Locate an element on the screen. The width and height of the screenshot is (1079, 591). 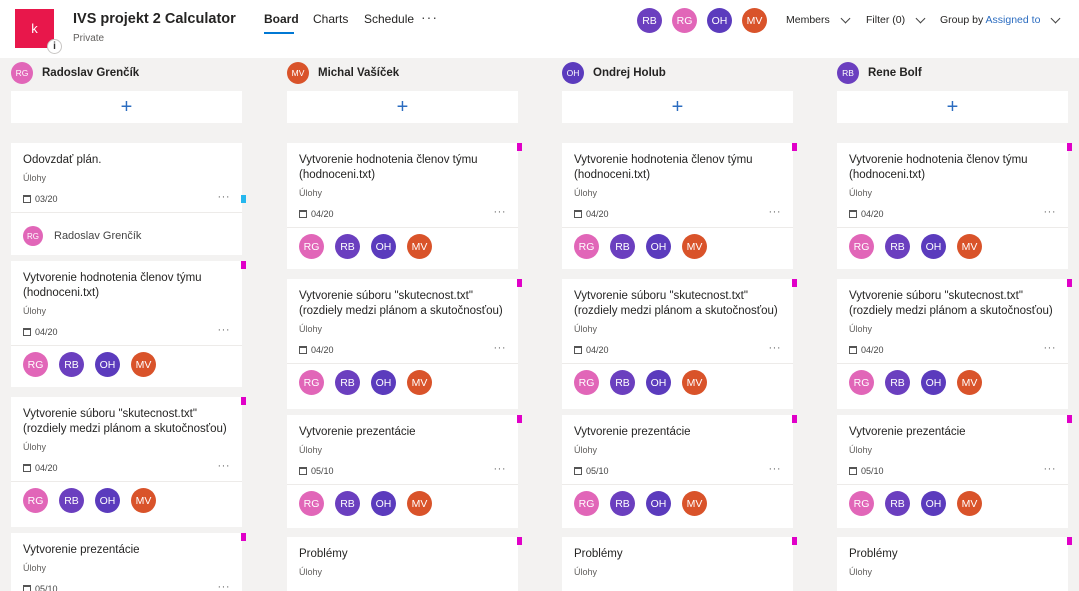
tab-charts: Charts is located at coordinates (330, 19).